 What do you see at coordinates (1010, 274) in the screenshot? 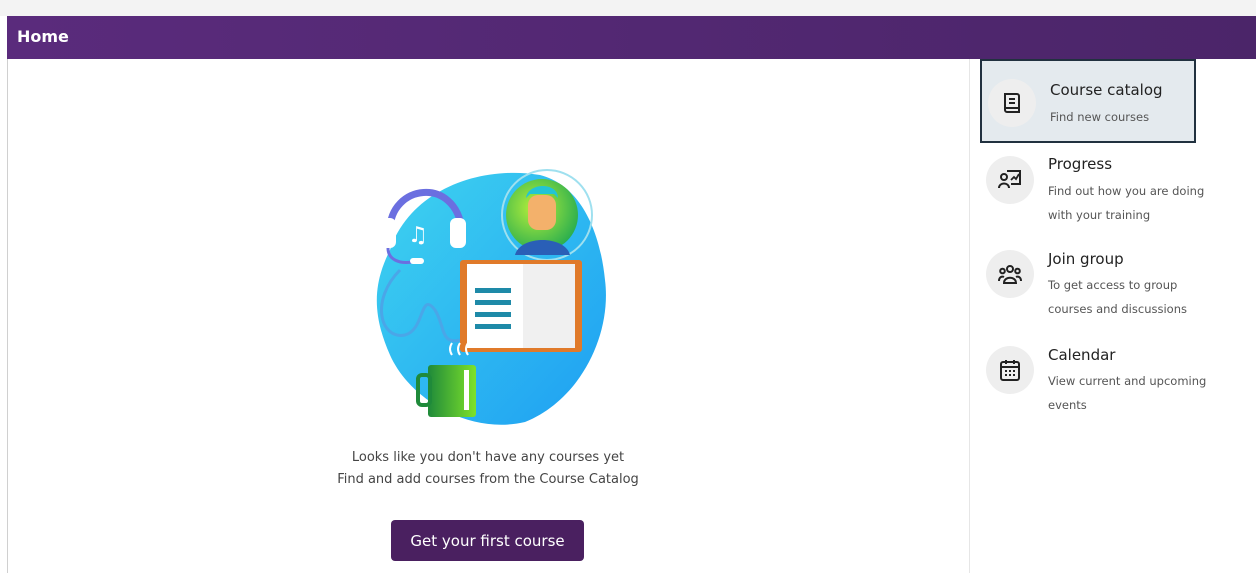
I see `group-icon` at bounding box center [1010, 274].